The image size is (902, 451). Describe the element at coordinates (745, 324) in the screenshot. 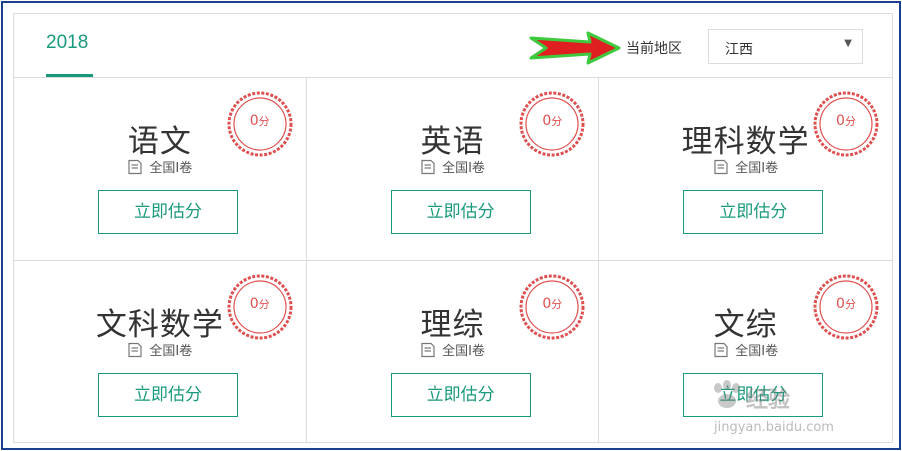

I see `subject-title: 文综` at that location.